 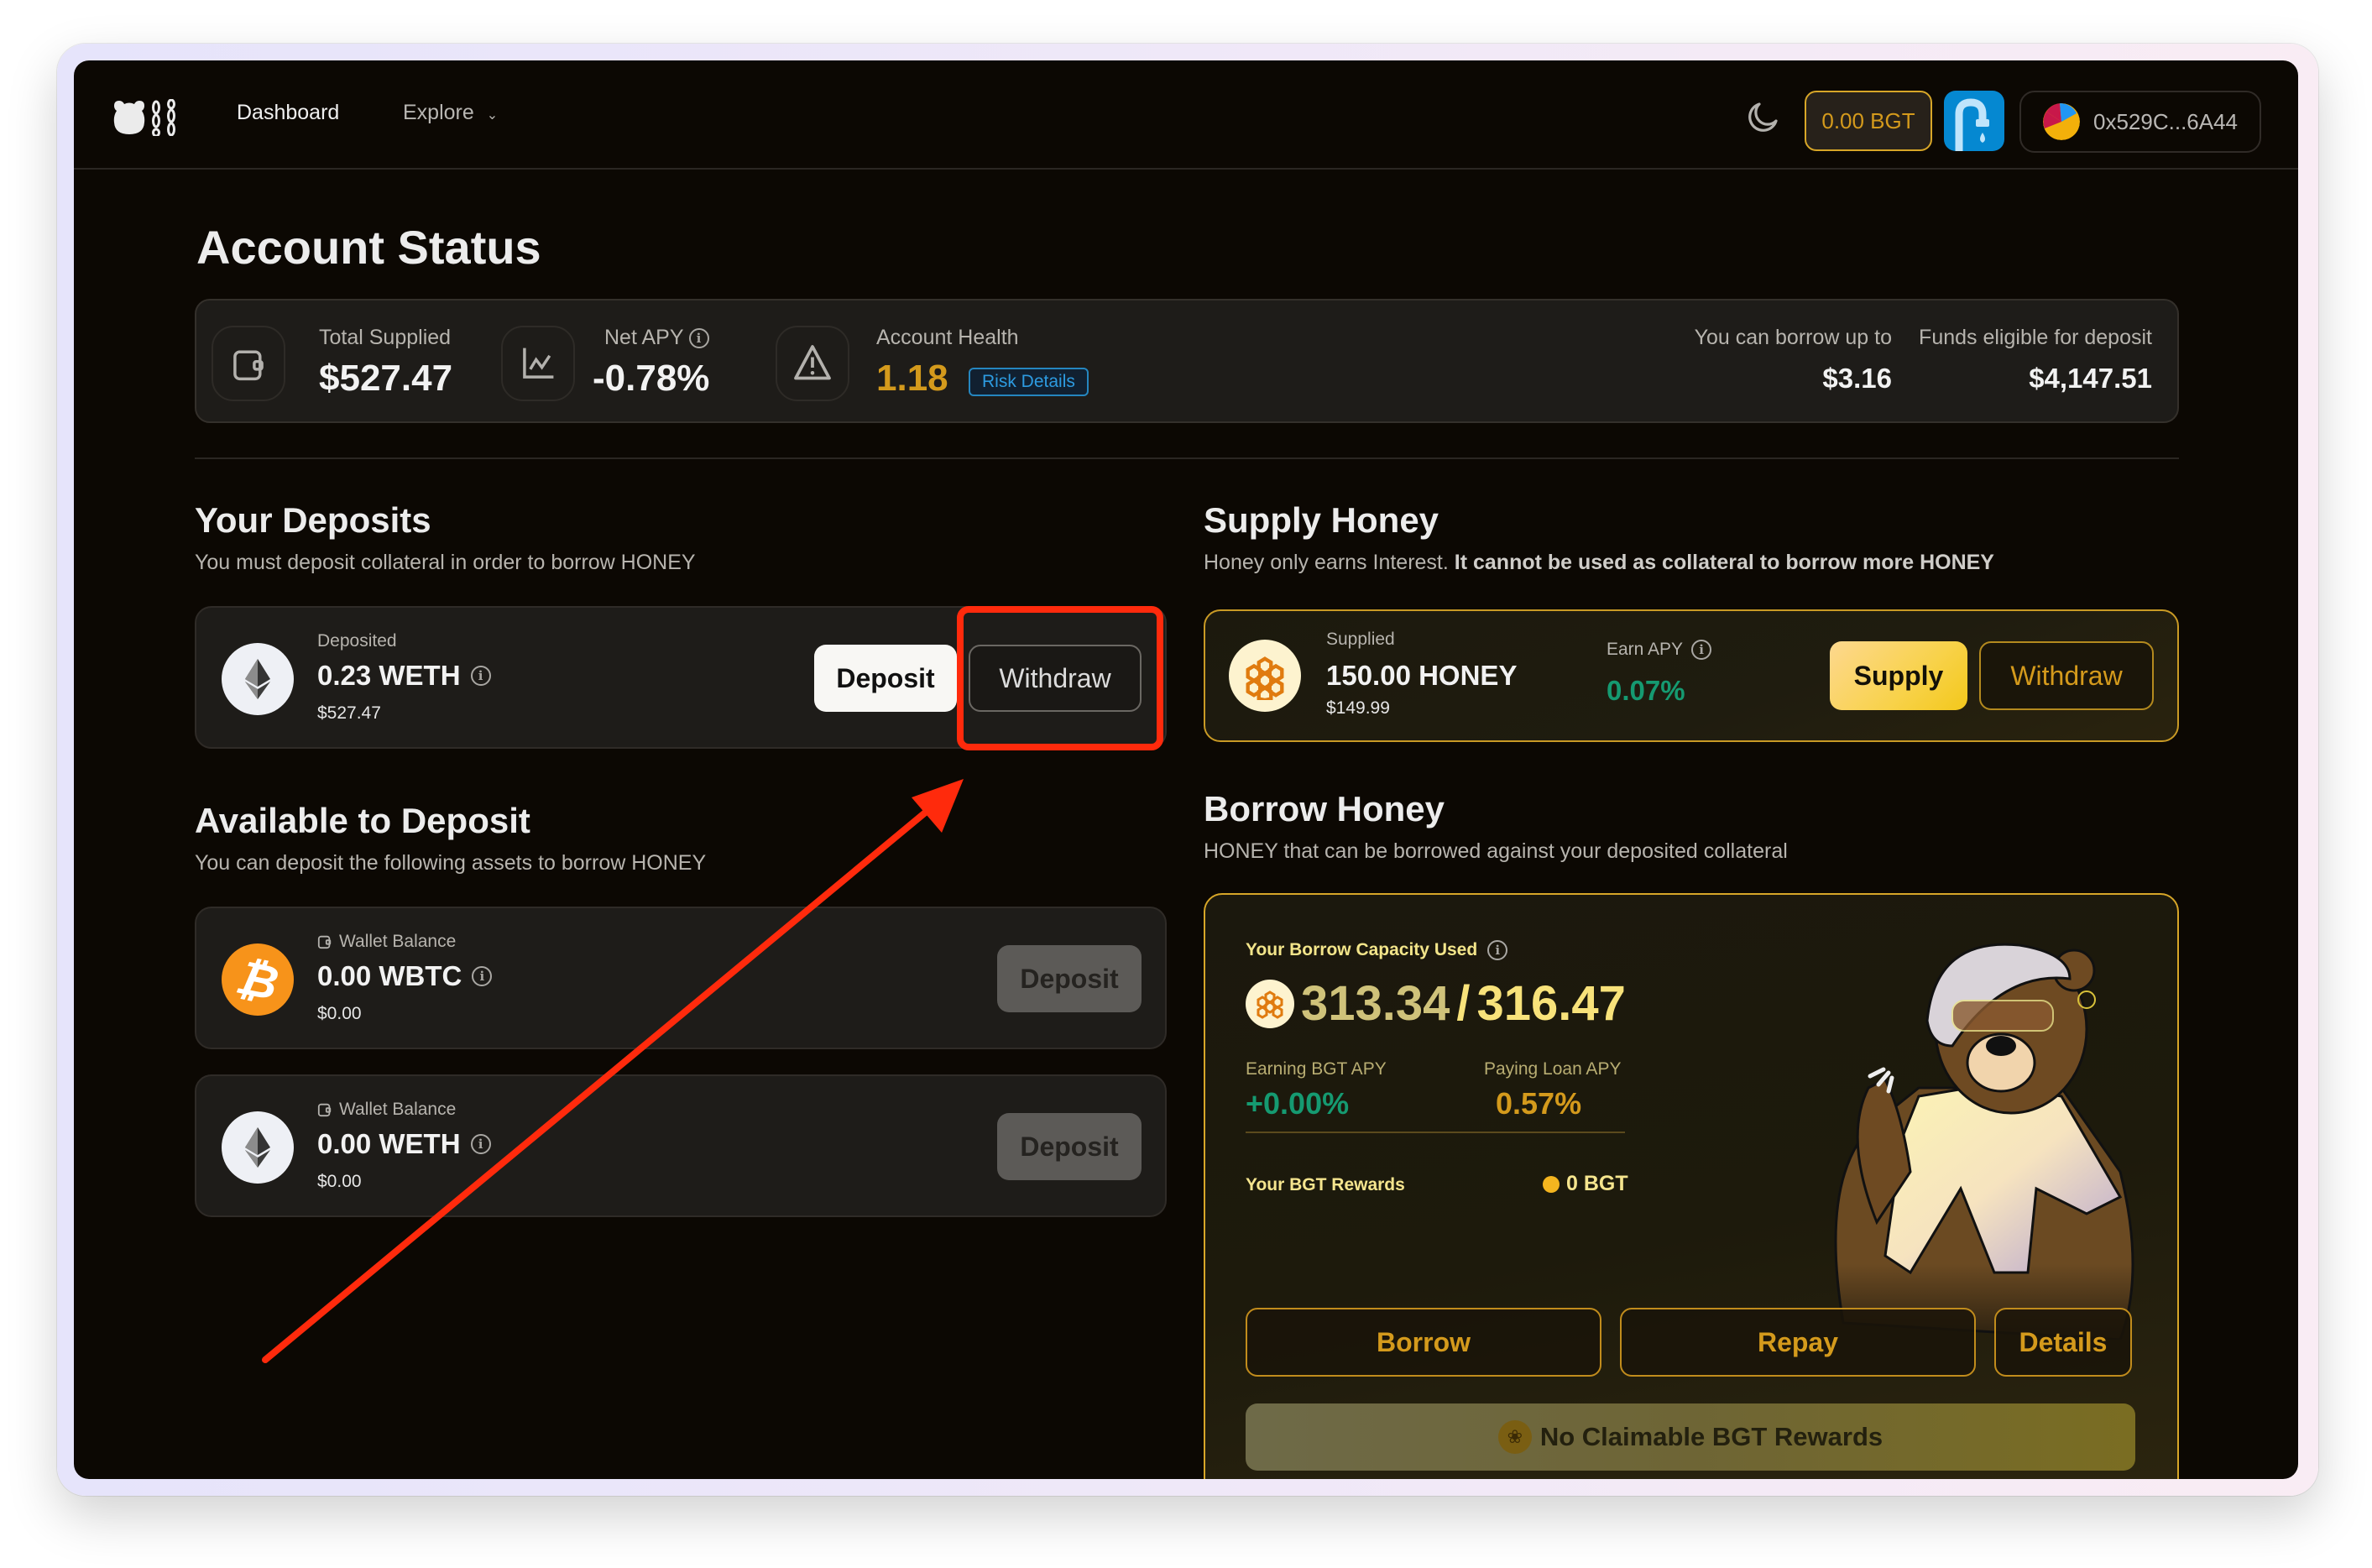 What do you see at coordinates (1645, 650) in the screenshot?
I see `earn-apy-label-text: Earn APY` at bounding box center [1645, 650].